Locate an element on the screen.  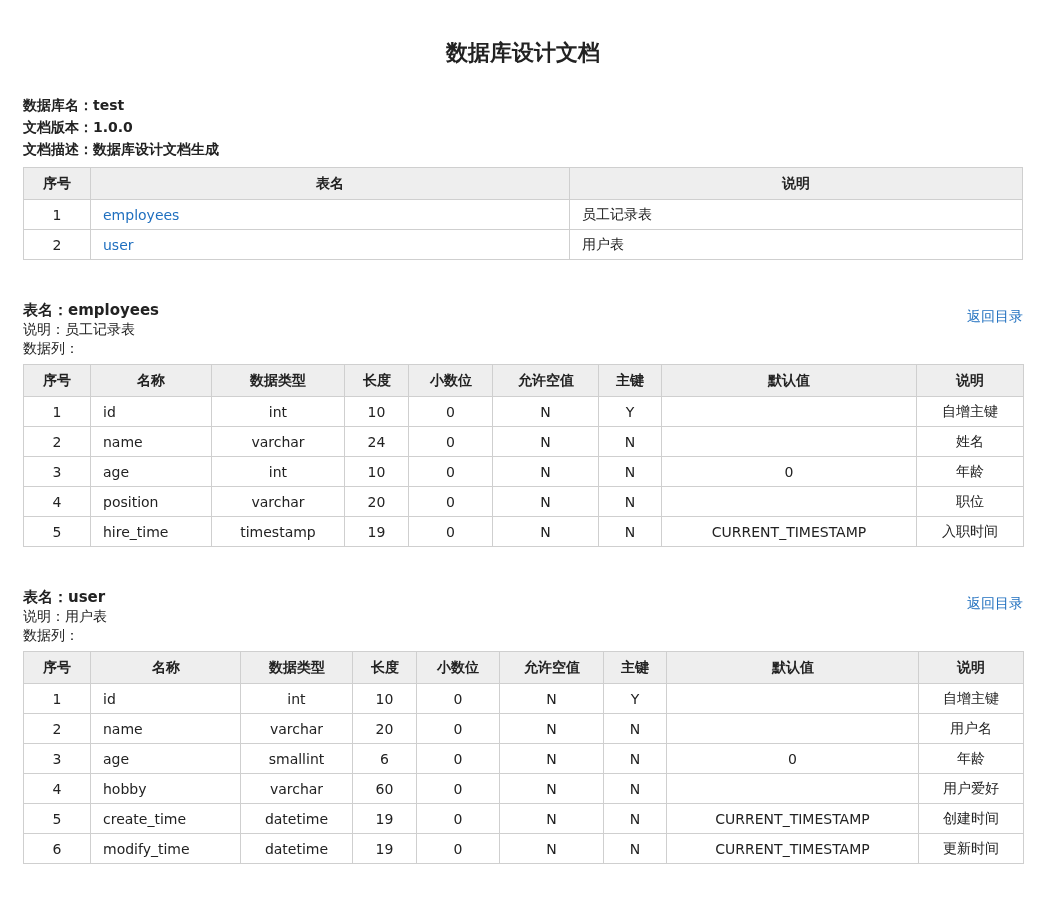
column-header: 长度 is located at coordinates (384, 667).